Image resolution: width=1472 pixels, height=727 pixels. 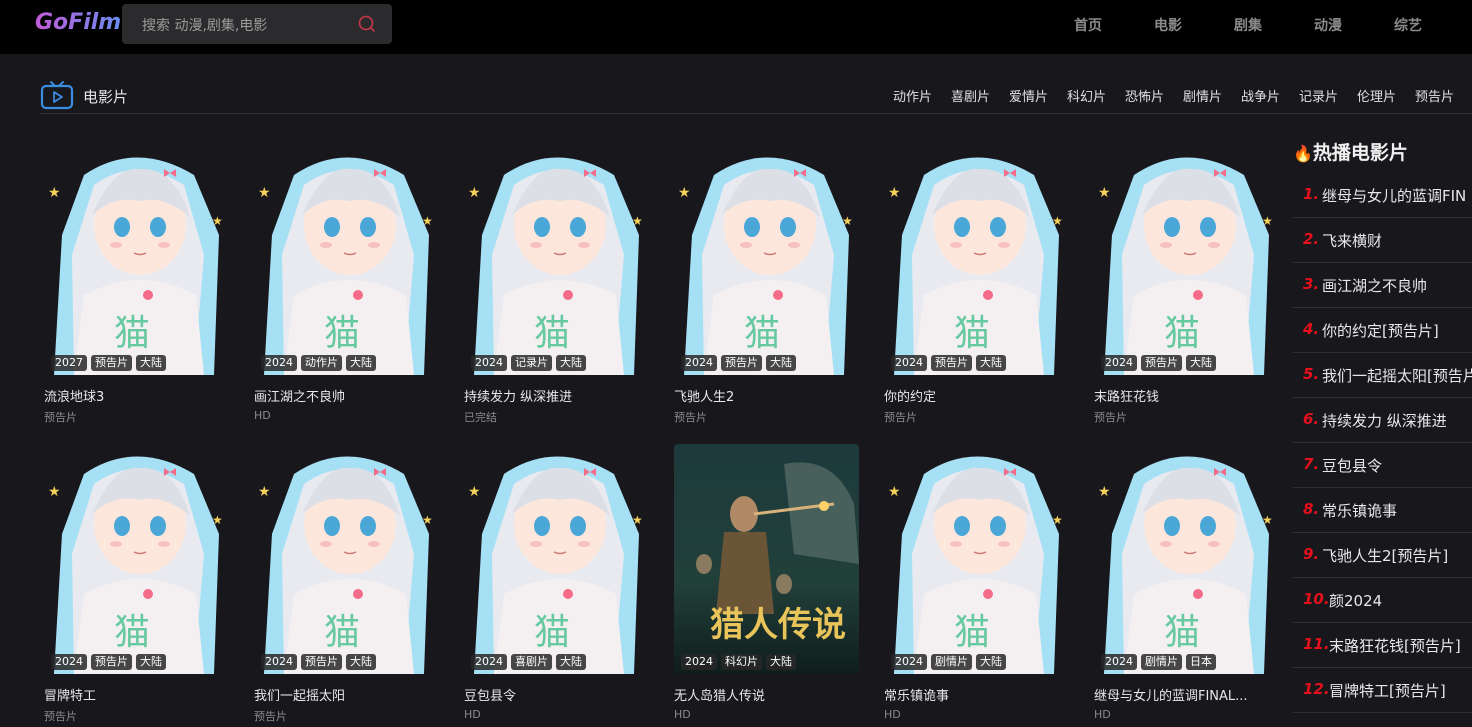 What do you see at coordinates (556, 260) in the screenshot?
I see `movie-poster: 猫 ★ ★ 2024 记录片 大陆` at bounding box center [556, 260].